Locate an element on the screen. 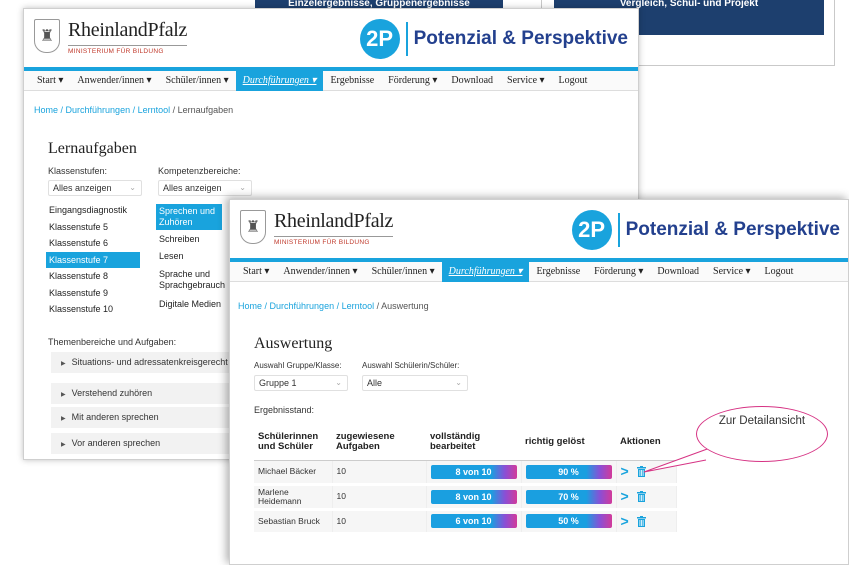 This screenshot has height=565, width=849. gruppe-select-value: Gruppe 1 is located at coordinates (278, 383).